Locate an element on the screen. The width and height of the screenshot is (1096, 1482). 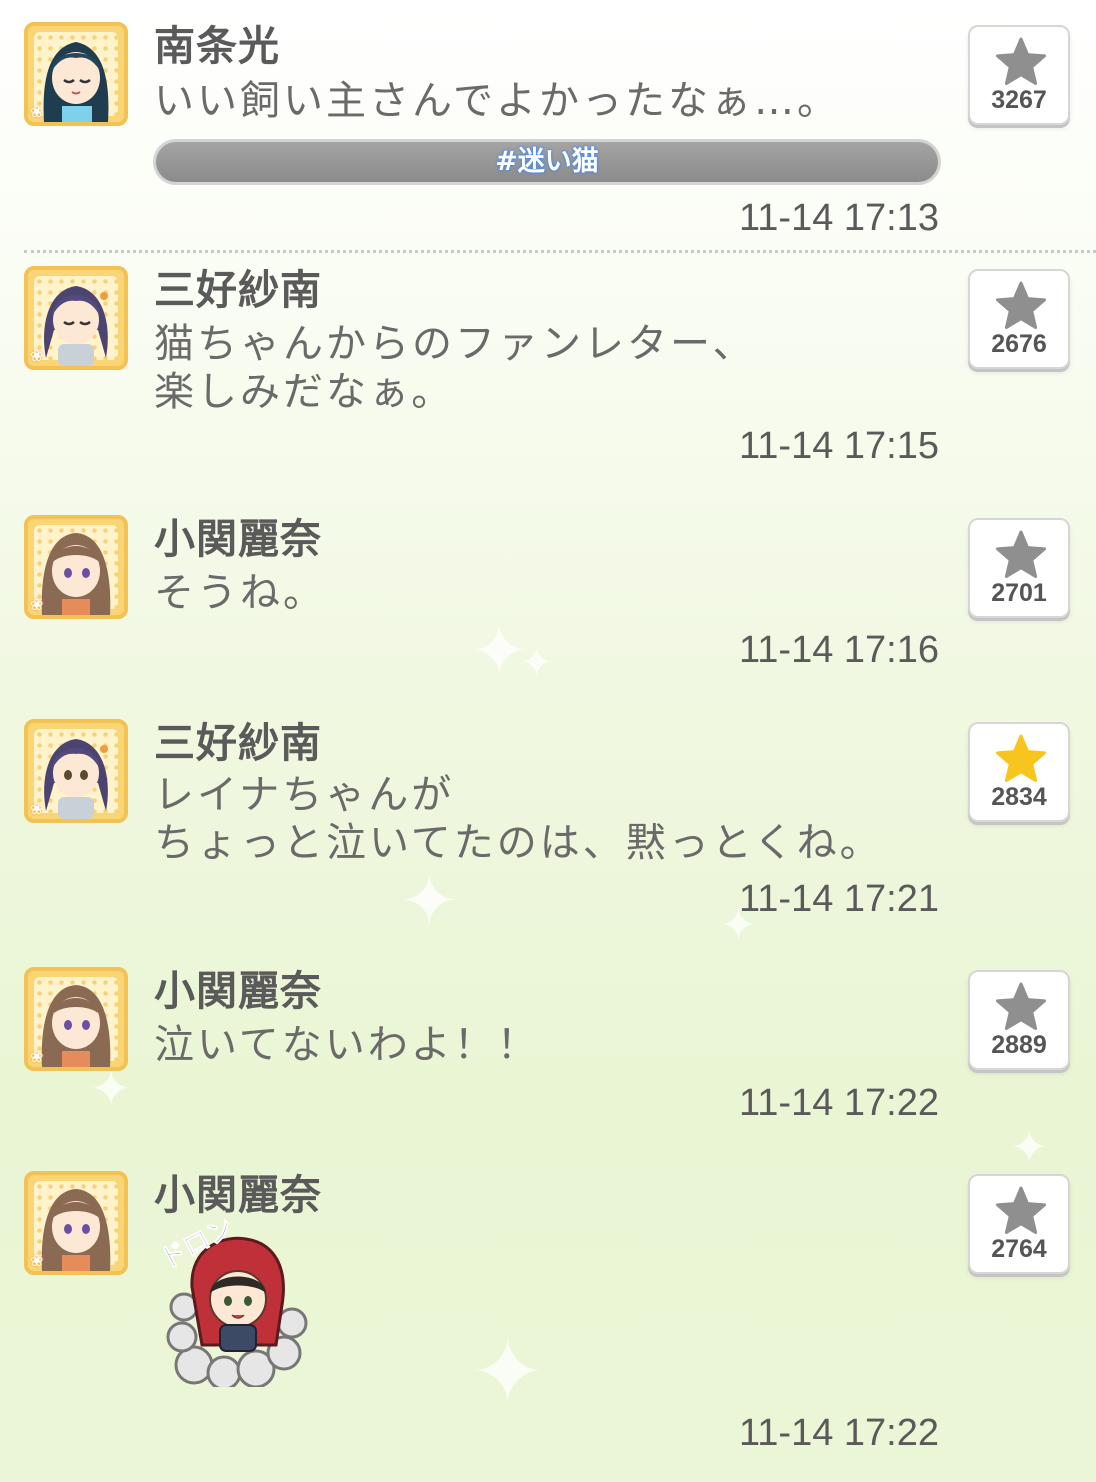
message-text: 猫ちゃんからのファンレター、 楽しみだなぁ。 is located at coordinates (455, 368).